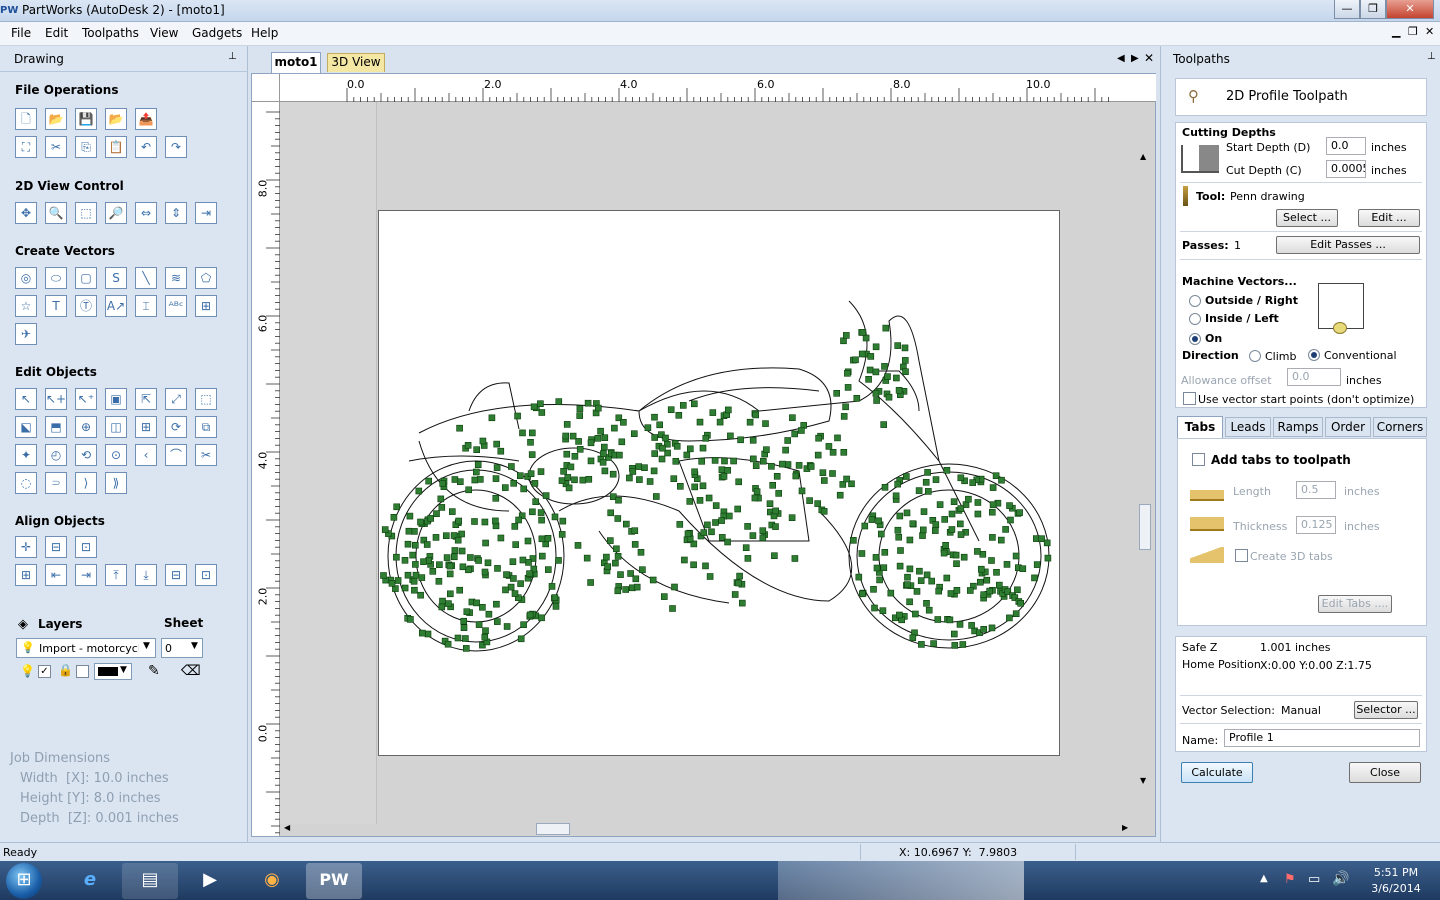 This screenshot has height=900, width=1440. Describe the element at coordinates (206, 427) in the screenshot. I see `weld-icon: ⧉` at that location.